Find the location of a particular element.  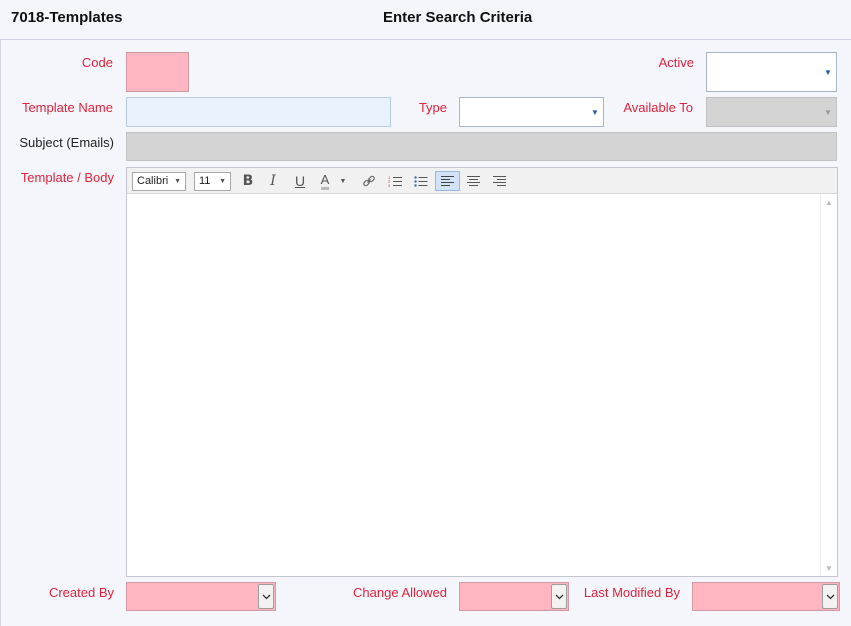

underline-button: U is located at coordinates (300, 181).